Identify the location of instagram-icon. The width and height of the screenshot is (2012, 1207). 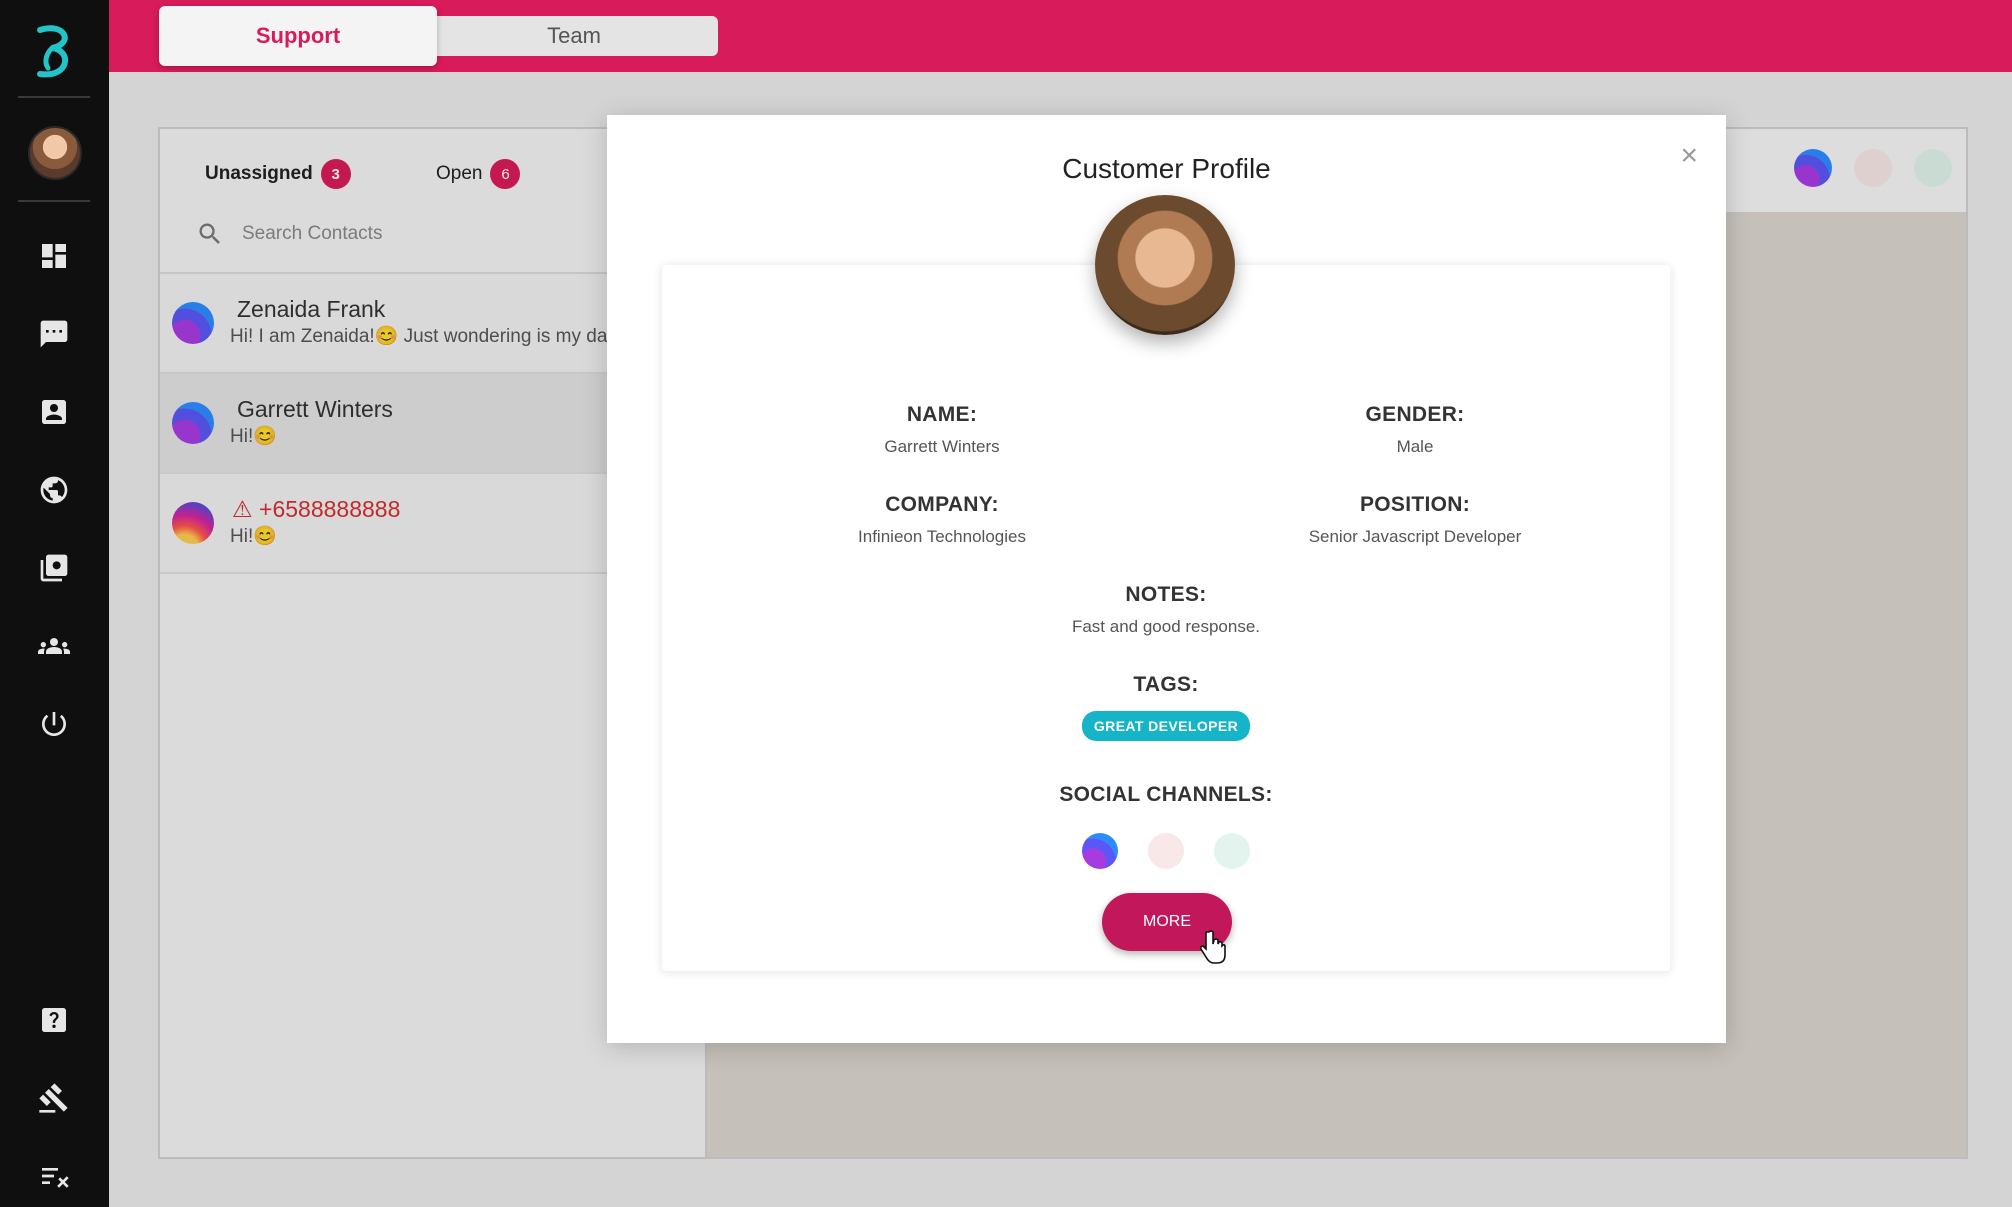
(1166, 851).